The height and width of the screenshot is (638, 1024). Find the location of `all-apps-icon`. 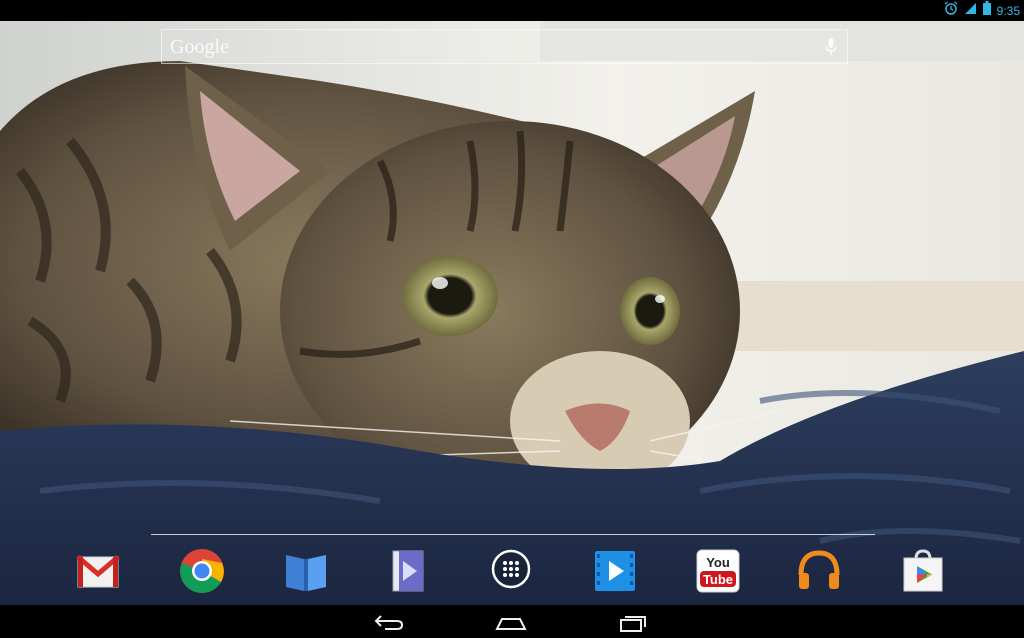

all-apps-icon is located at coordinates (511, 571).